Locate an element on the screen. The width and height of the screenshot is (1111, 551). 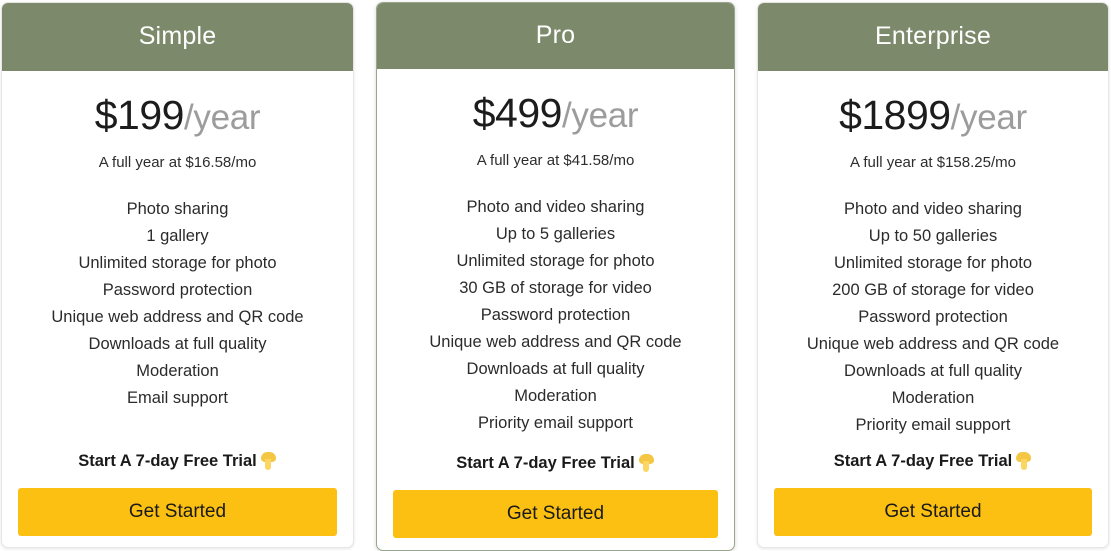
price-amount-simple: $199 is located at coordinates (139, 115).